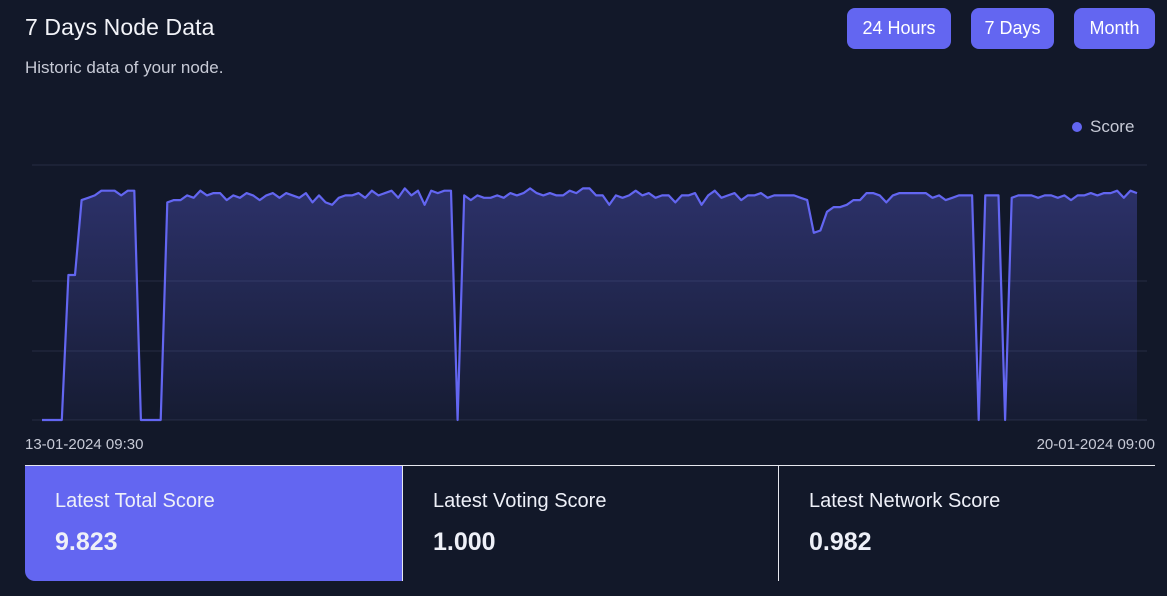 This screenshot has width=1167, height=596. I want to click on voting-score-value: 1.000, so click(464, 542).